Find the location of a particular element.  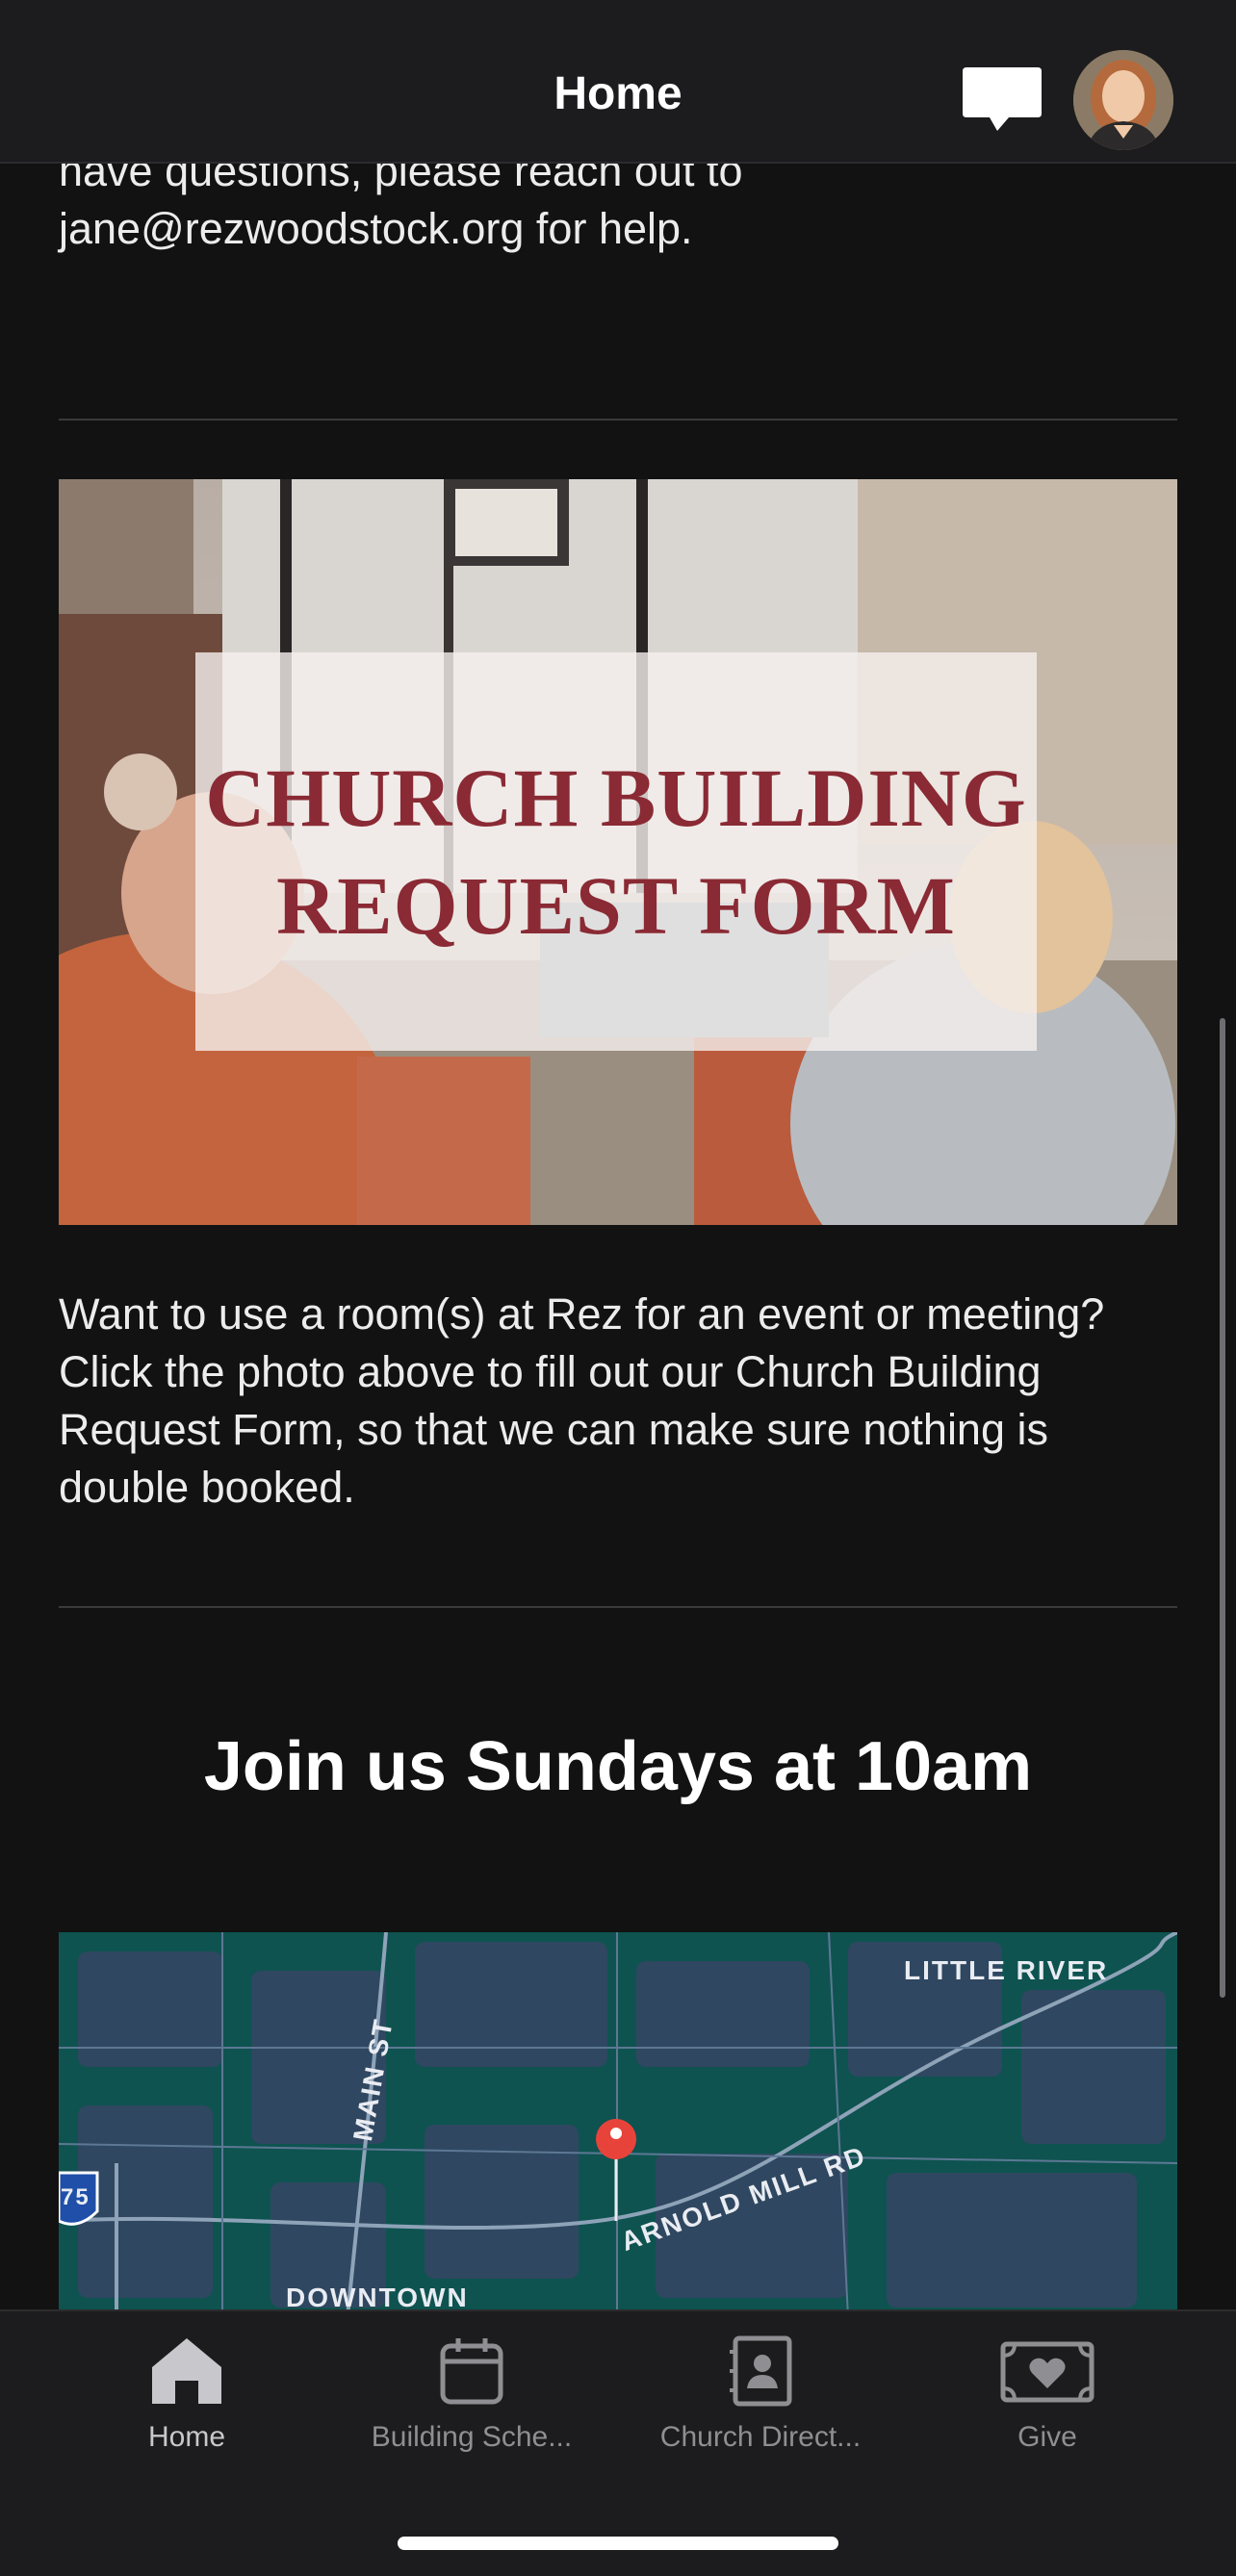

tab-give: Give is located at coordinates (1047, 2405).